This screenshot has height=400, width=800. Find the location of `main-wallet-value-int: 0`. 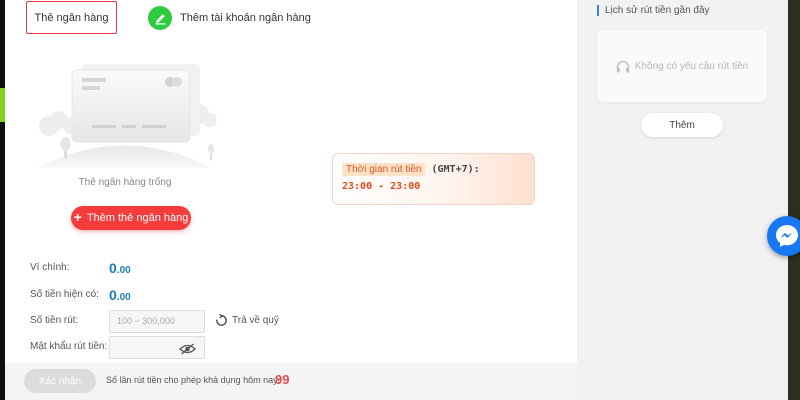

main-wallet-value-int: 0 is located at coordinates (113, 268).